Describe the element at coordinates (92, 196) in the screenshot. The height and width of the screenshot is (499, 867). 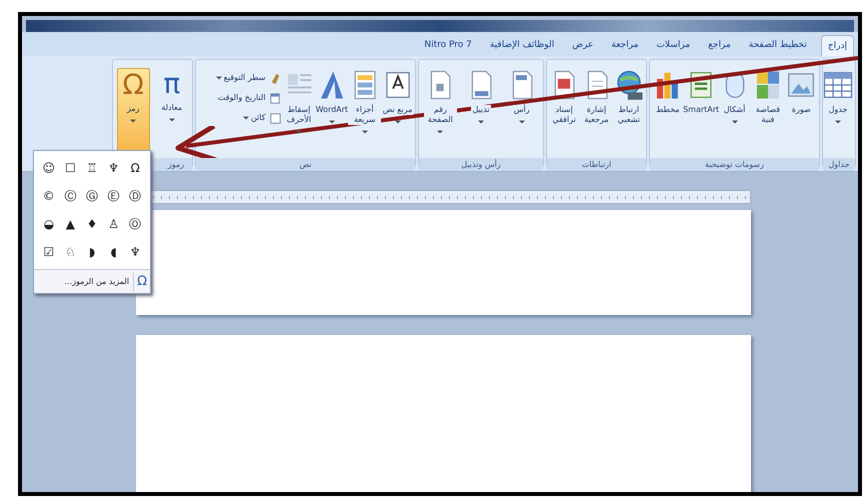
I see `symbol-cell: Ⓖ` at that location.